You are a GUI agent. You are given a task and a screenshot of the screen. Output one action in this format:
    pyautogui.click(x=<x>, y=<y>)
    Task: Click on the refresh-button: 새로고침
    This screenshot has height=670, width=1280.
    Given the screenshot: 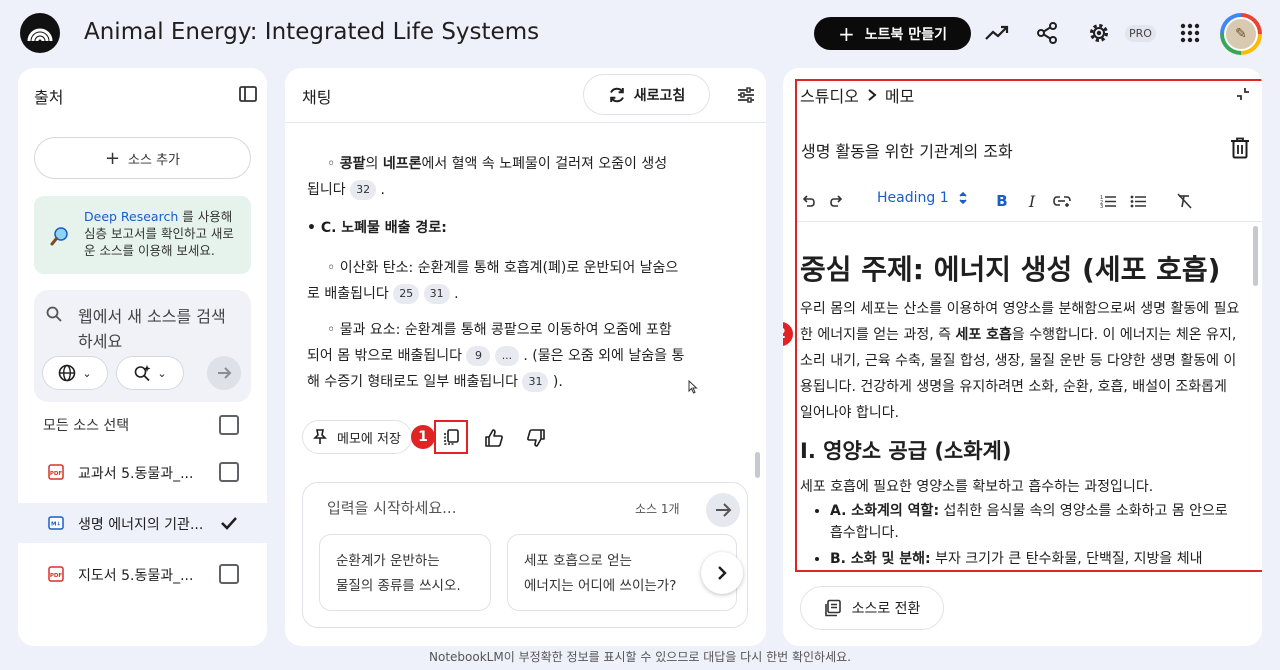 What is the action you would take?
    pyautogui.click(x=646, y=94)
    